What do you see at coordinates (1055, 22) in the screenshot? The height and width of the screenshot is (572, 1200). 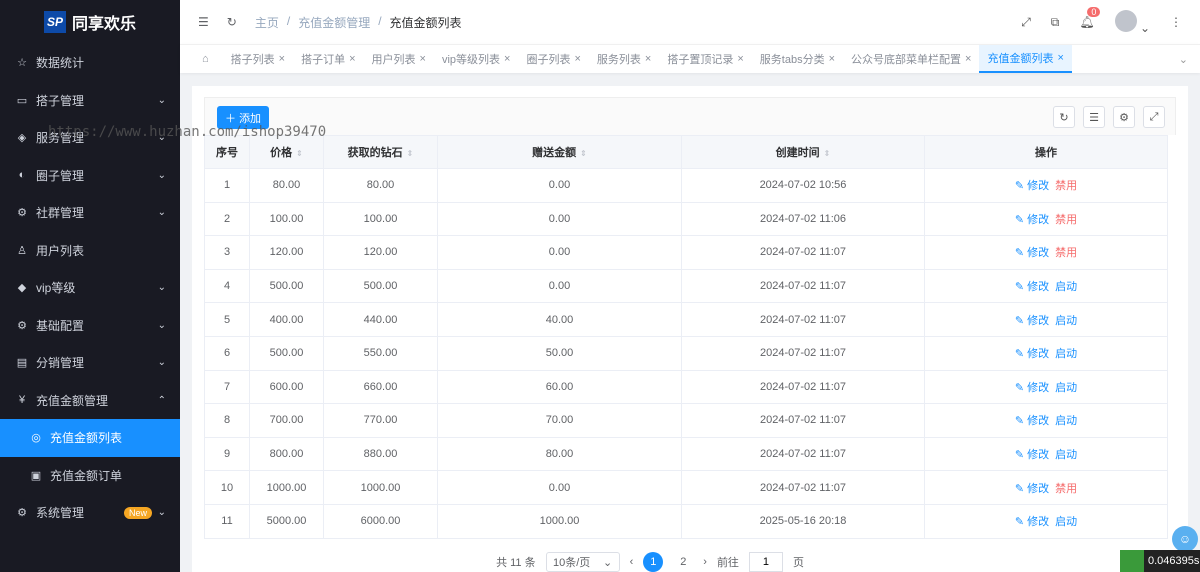 I see `translate-icon: ⧉` at bounding box center [1055, 22].